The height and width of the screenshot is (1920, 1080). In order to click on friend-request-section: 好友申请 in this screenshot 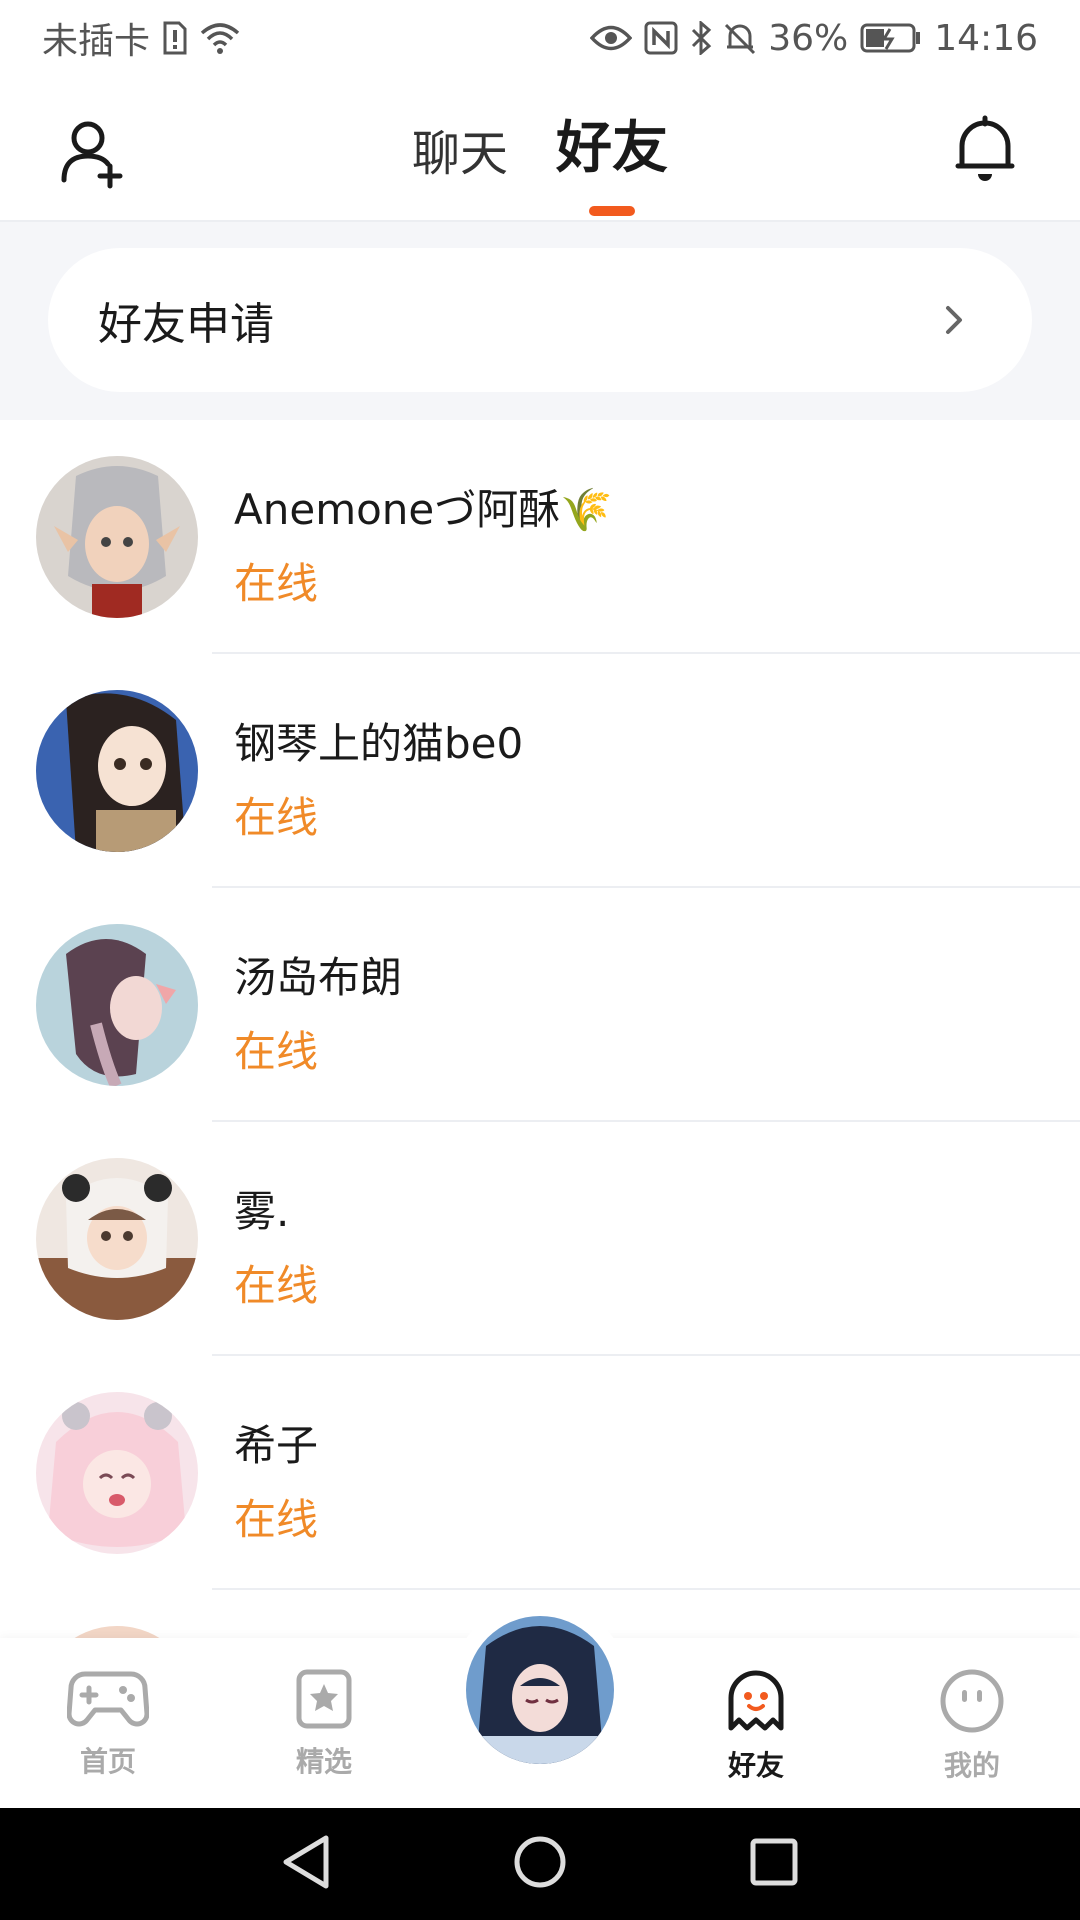, I will do `click(540, 321)`.